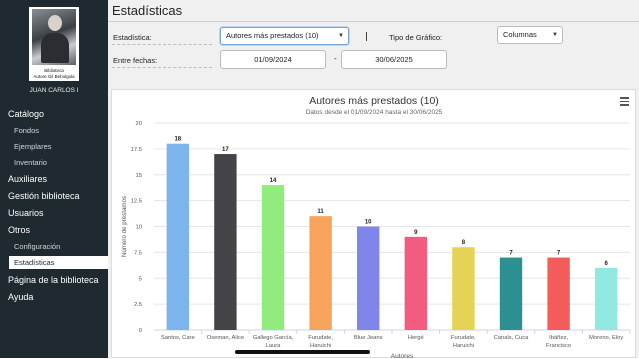 The width and height of the screenshot is (639, 359). I want to click on tipo-grafico-label: Tipo de Gráfico:, so click(416, 37).